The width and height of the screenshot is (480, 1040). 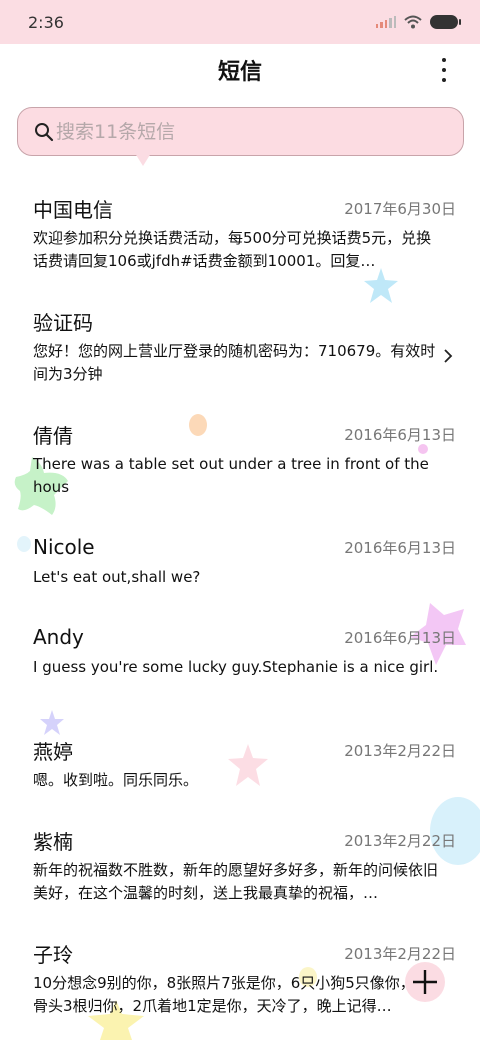 I want to click on message-item: 验证码 您好！您的网上营业厅登录的随机密码为：710679。有效时间为3分钟, so click(x=240, y=346).